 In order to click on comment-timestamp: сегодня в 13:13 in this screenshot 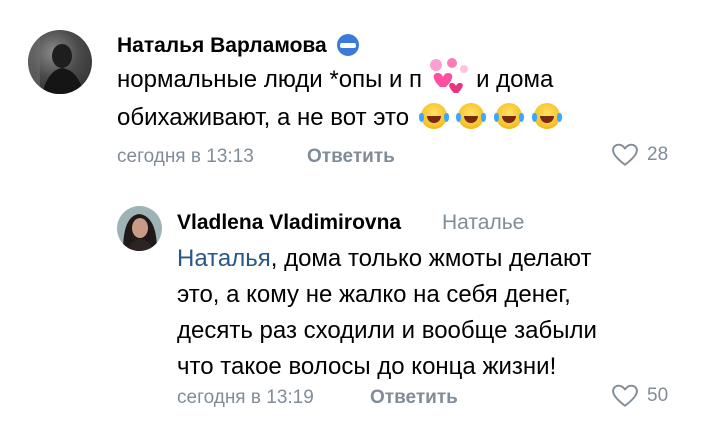, I will do `click(185, 156)`.